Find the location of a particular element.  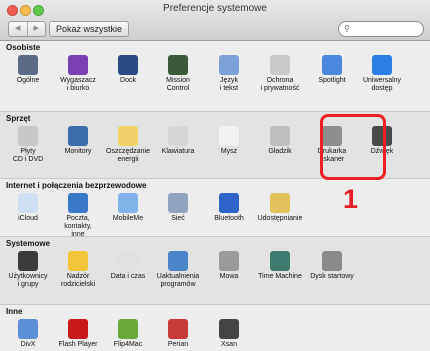

pref-pane-date-time: Data i czas is located at coordinates (128, 266).